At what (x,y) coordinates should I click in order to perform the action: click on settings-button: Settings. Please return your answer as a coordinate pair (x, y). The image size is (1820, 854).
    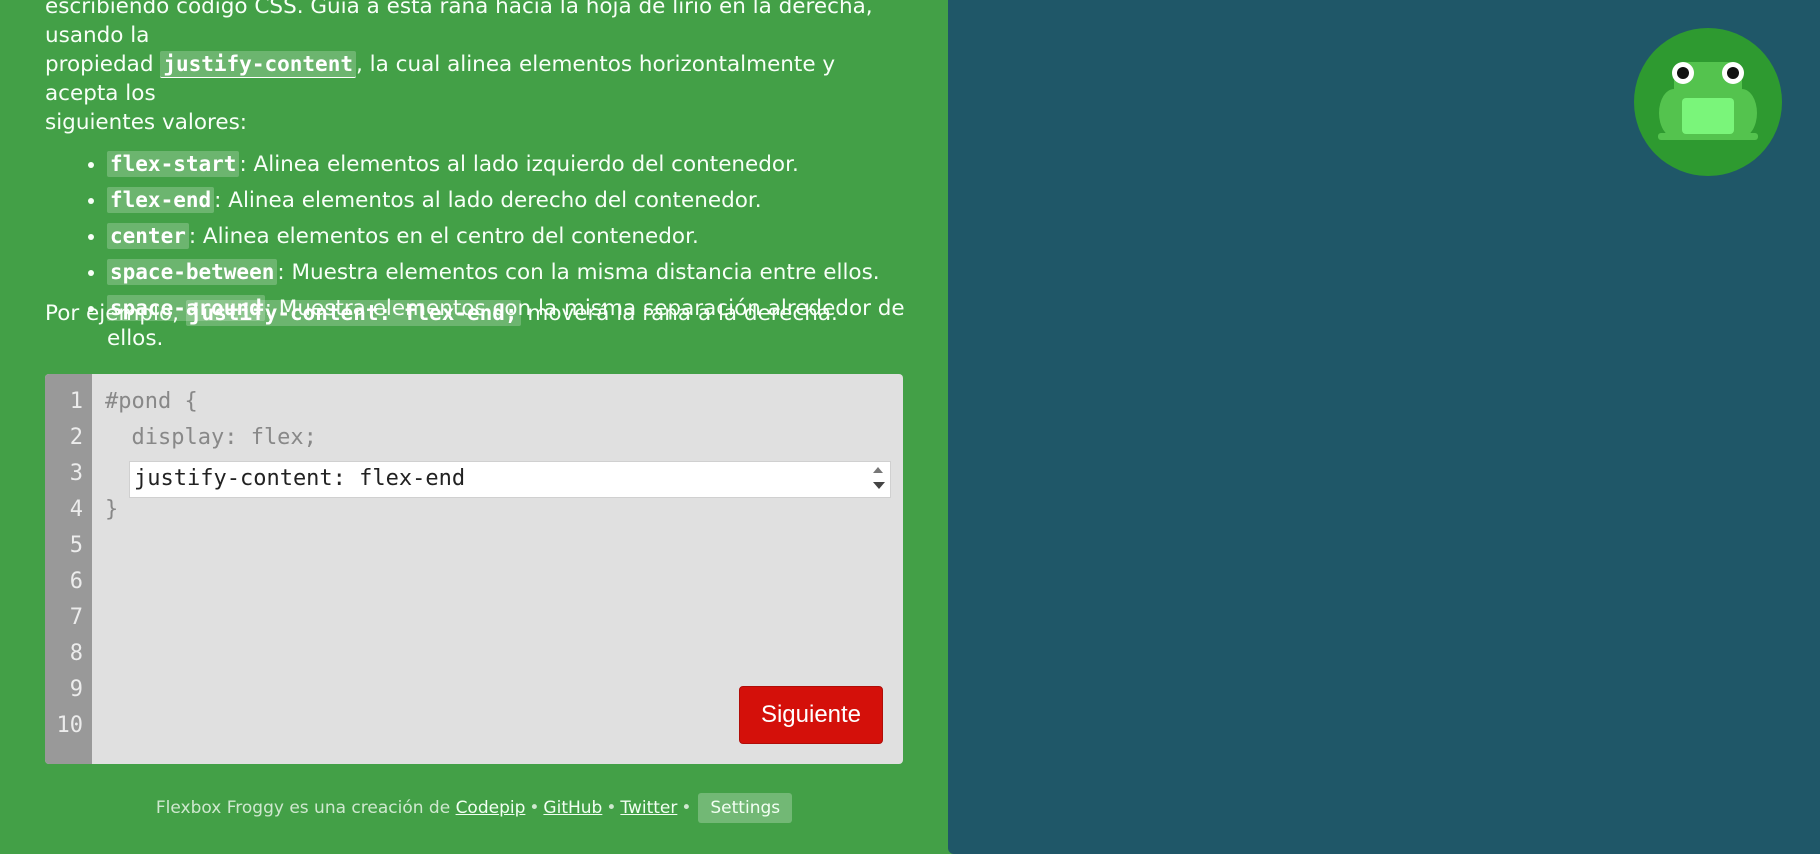
    Looking at the image, I should click on (745, 808).